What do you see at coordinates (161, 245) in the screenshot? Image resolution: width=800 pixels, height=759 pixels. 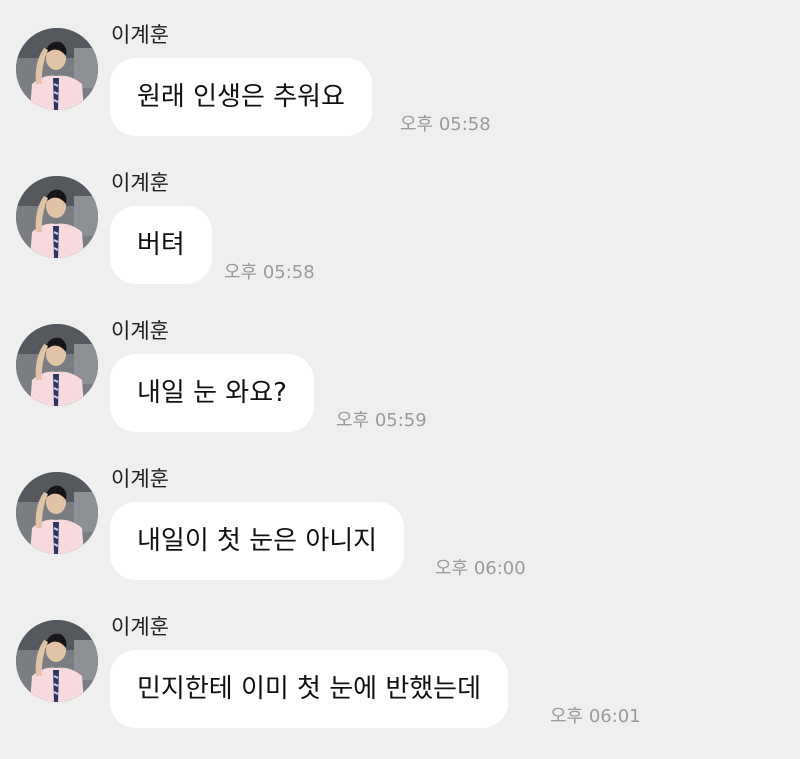 I see `message-bubble: 버텨` at bounding box center [161, 245].